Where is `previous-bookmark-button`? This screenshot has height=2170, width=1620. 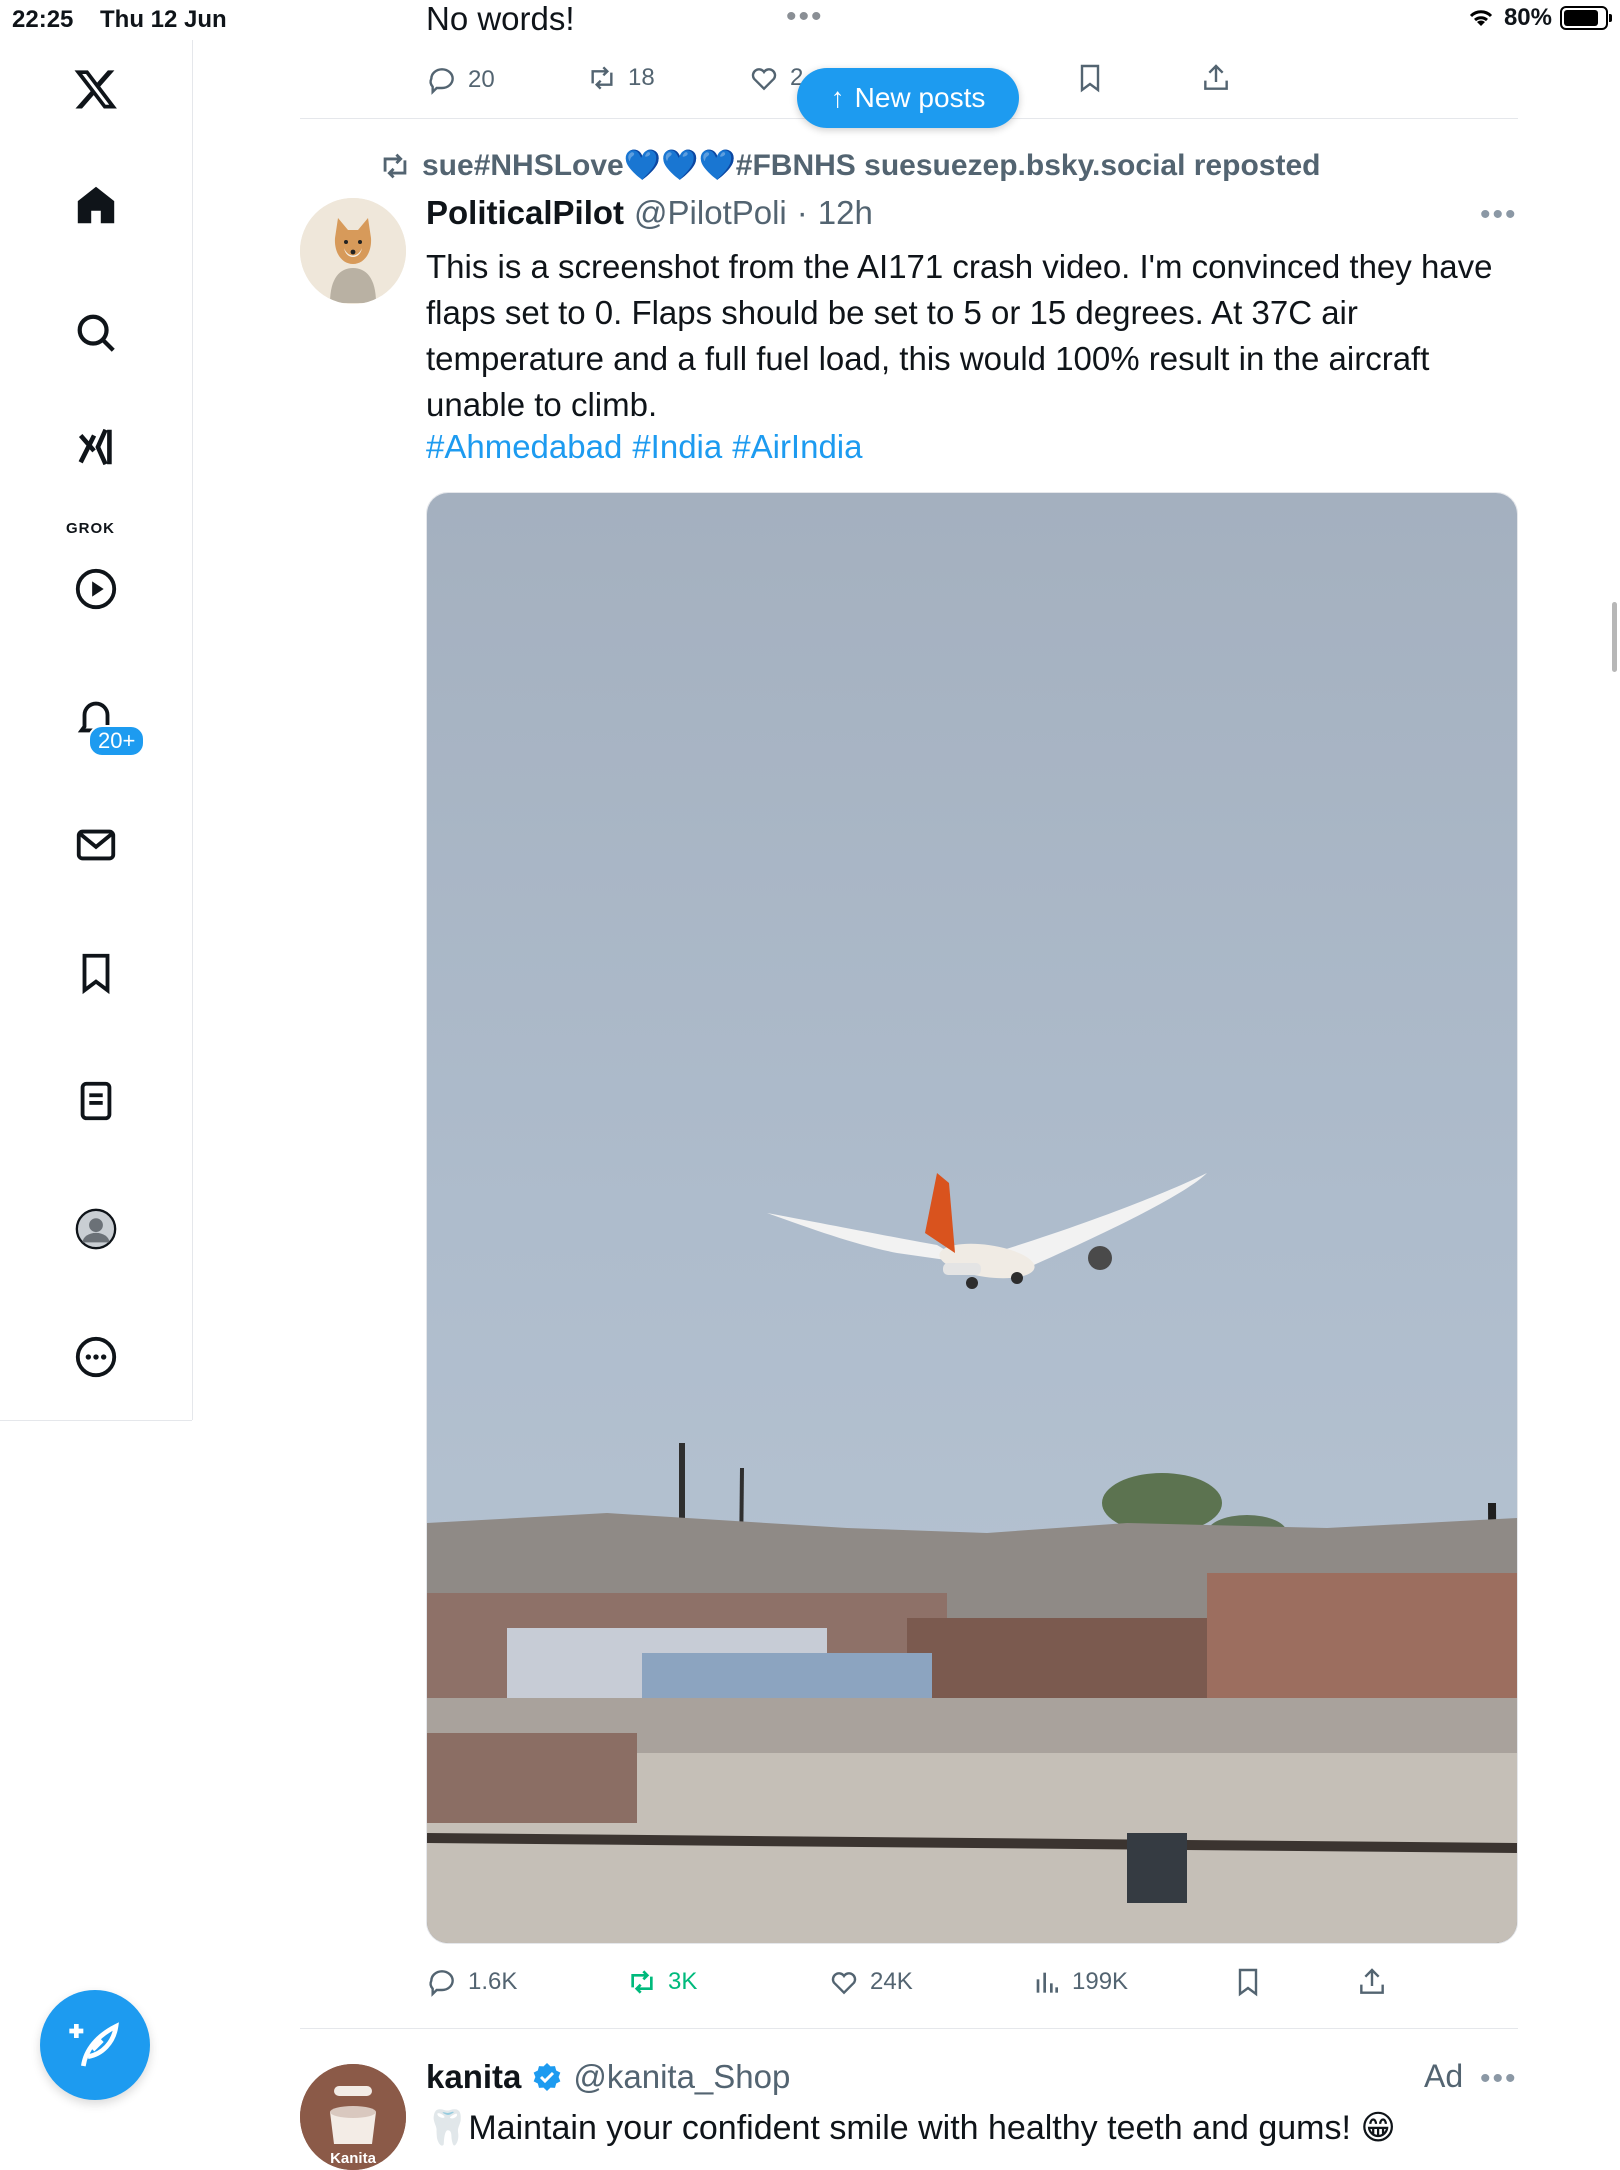 previous-bookmark-button is located at coordinates (1090, 78).